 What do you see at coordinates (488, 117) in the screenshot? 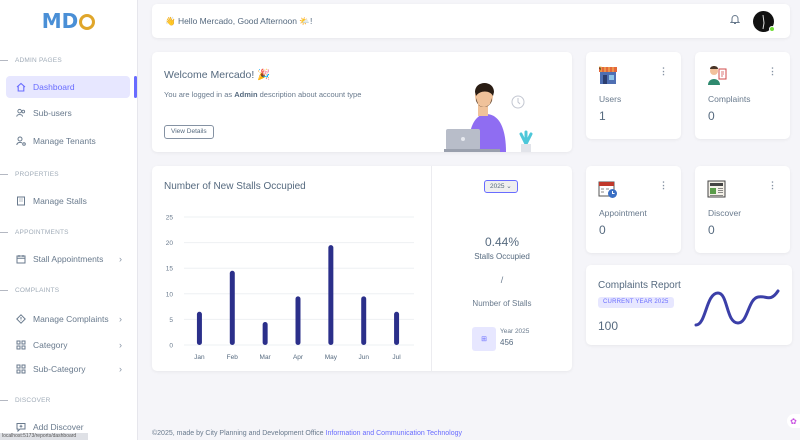
I see `man-with-laptop-illustration` at bounding box center [488, 117].